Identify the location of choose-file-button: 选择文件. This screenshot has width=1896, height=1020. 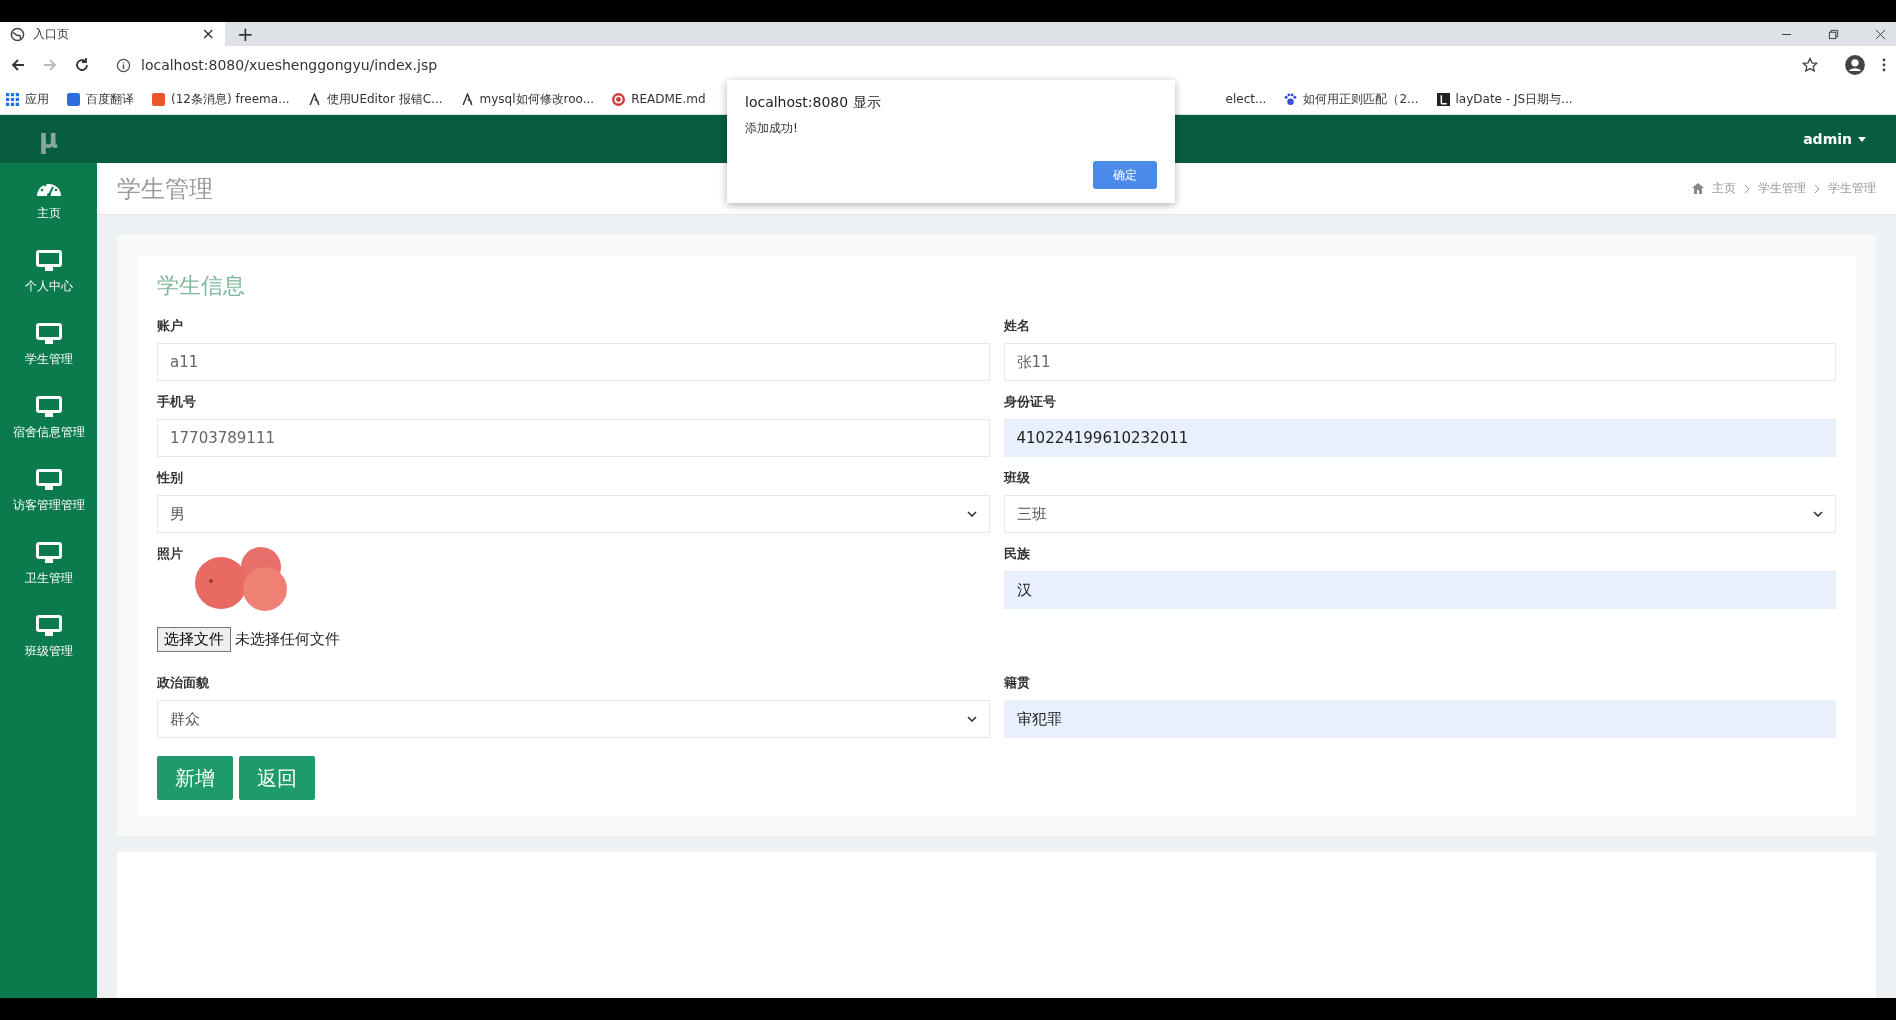
(194, 639).